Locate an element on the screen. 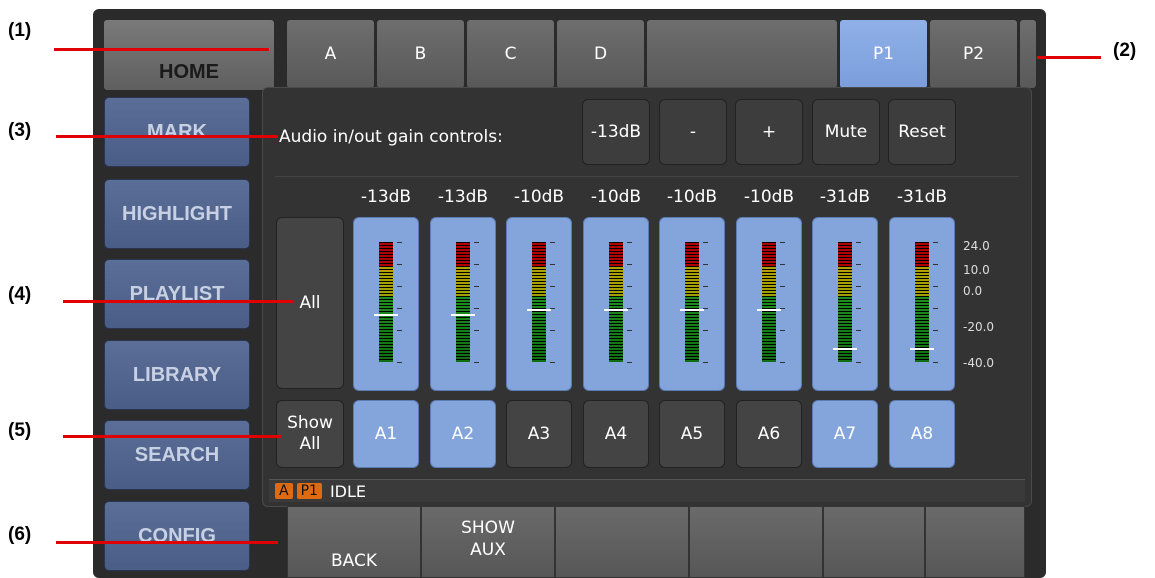 The height and width of the screenshot is (578, 1155). meter-a6 is located at coordinates (769, 304).